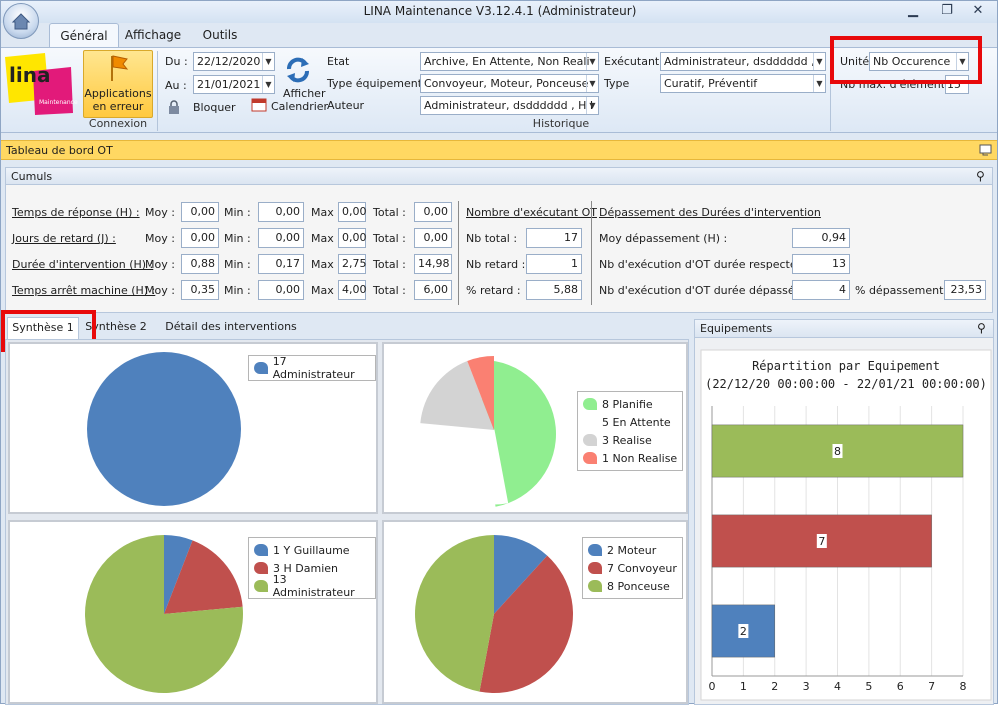 The image size is (998, 705). I want to click on jours-retard-min: 0,00, so click(281, 238).